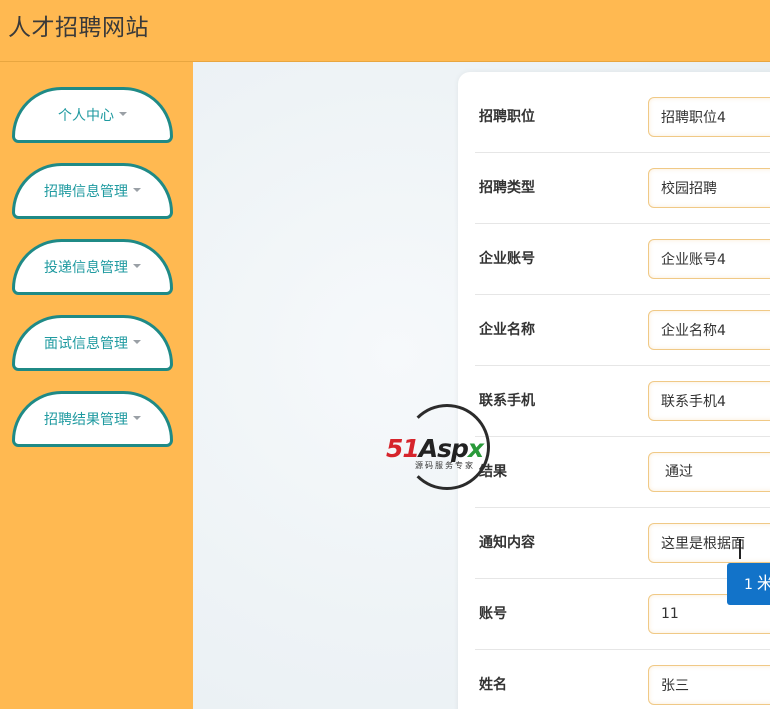 The height and width of the screenshot is (709, 770). I want to click on watermark-logo: 51Aspx 源码服务专家, so click(451, 449).